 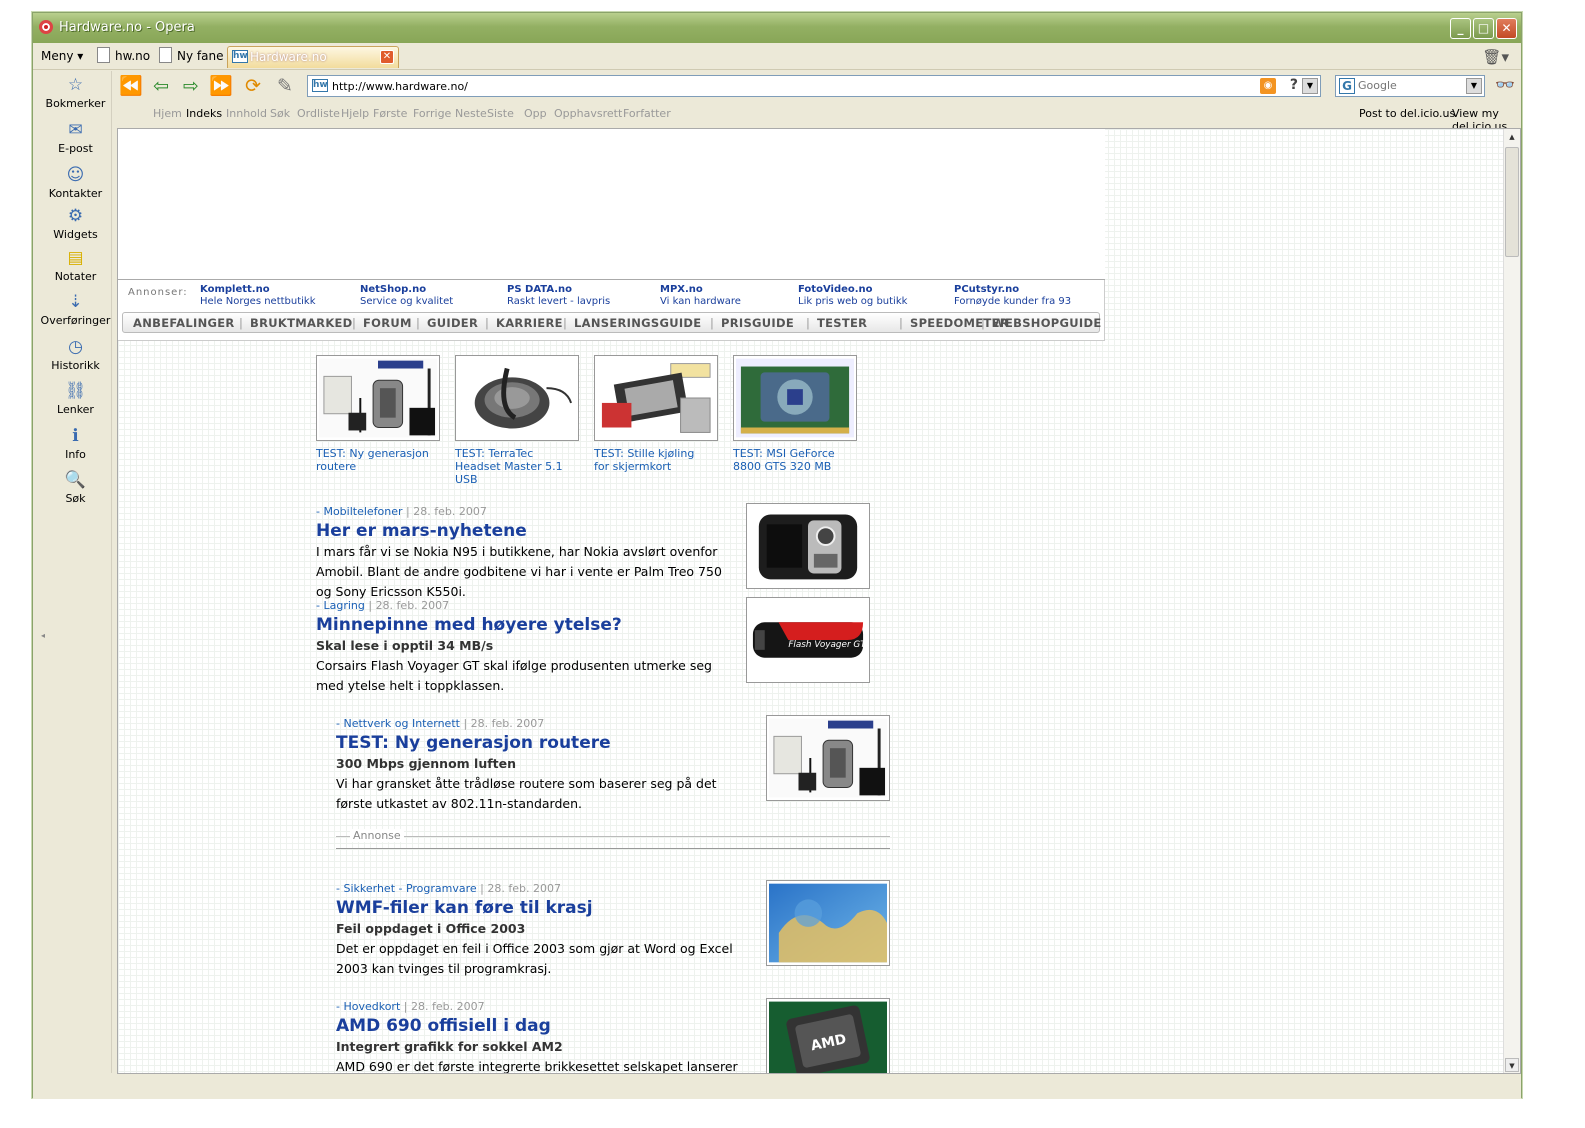 What do you see at coordinates (777, 56) in the screenshot?
I see `tab-bar: Meny ▾ hw.no Ny fane hw Hardware.no ✕ 🗑▾` at bounding box center [777, 56].